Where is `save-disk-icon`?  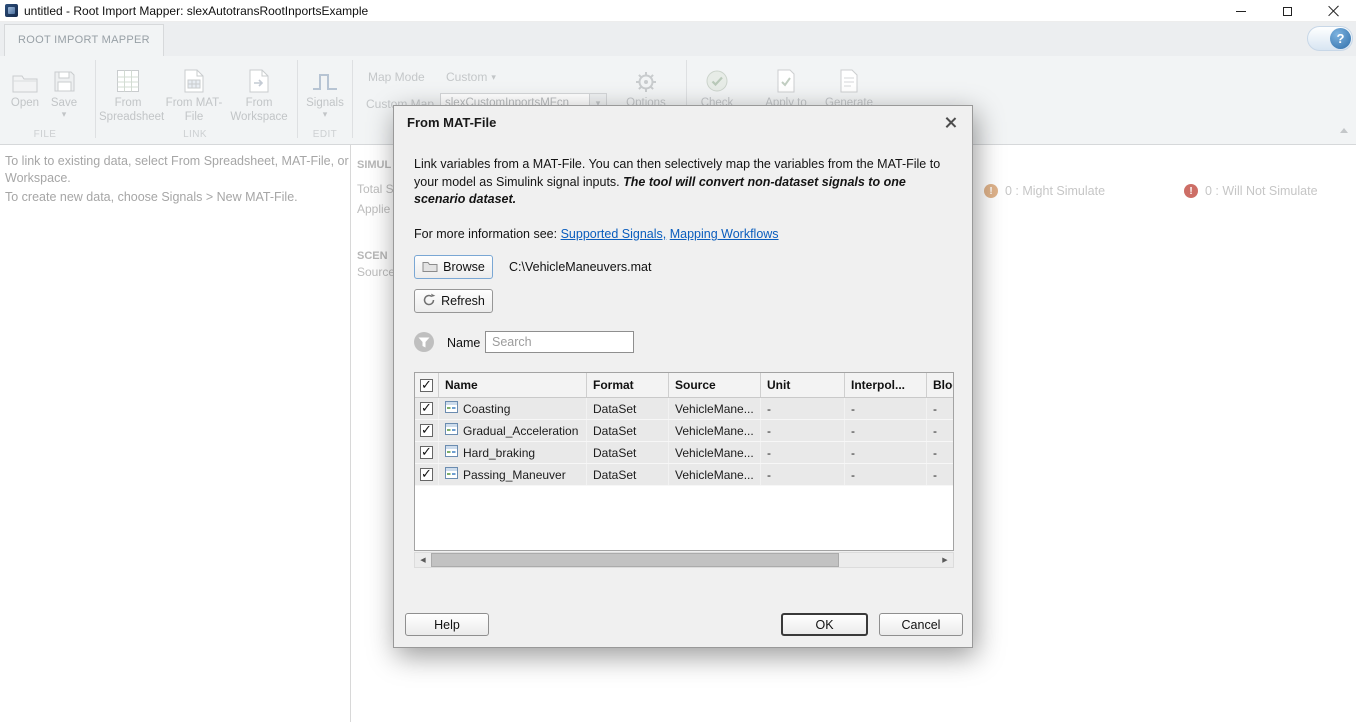
save-disk-icon is located at coordinates (64, 77).